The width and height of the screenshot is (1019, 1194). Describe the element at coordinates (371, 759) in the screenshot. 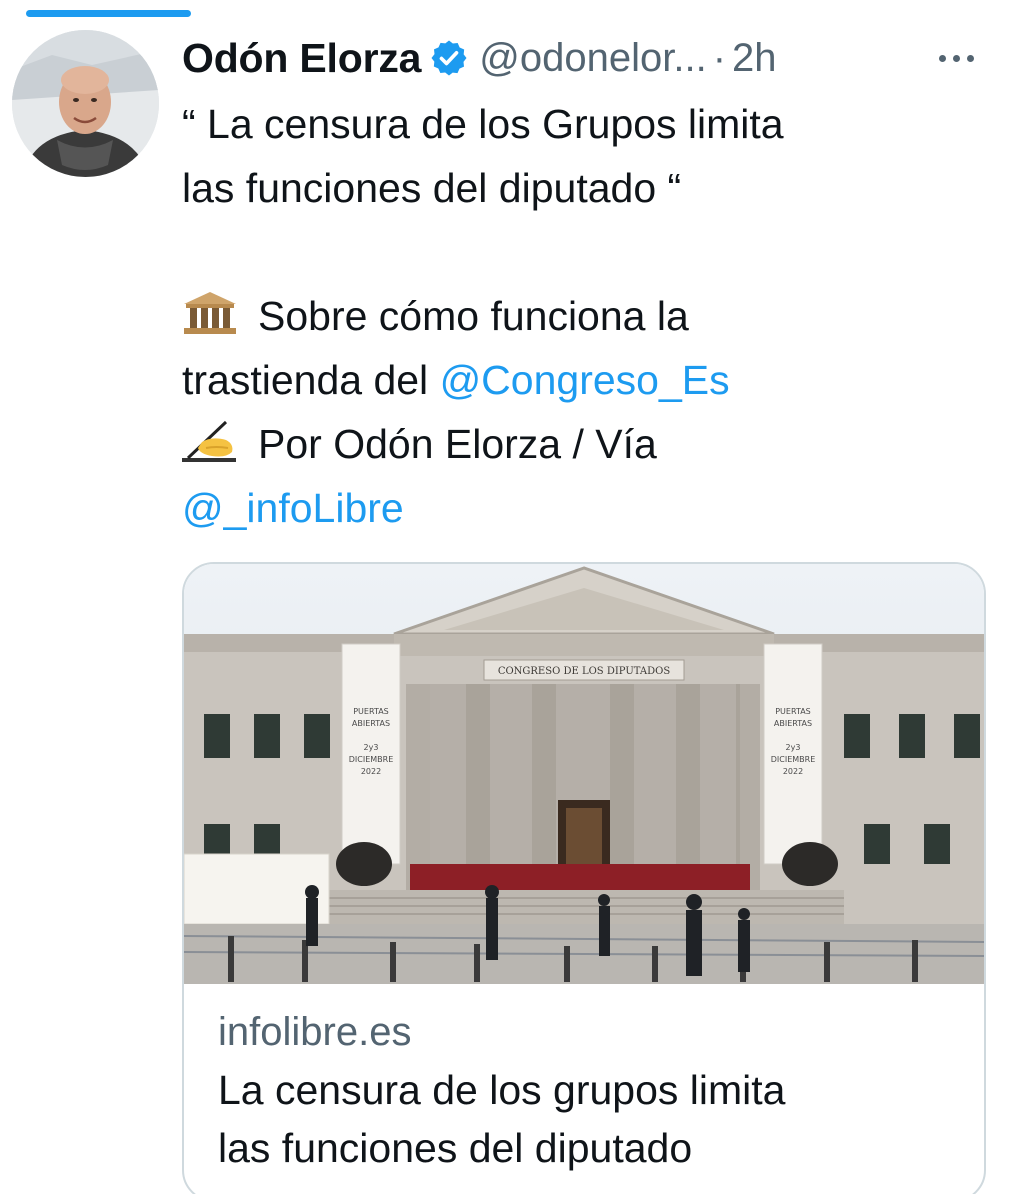

I see `banner-left-text: DICIEMBRE` at that location.